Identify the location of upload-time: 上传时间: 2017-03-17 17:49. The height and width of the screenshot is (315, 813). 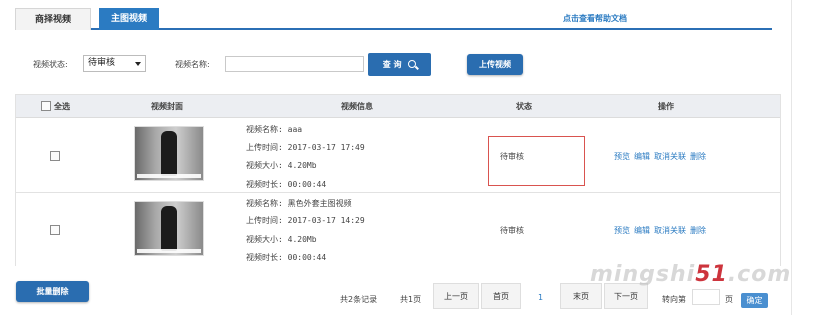
(305, 147).